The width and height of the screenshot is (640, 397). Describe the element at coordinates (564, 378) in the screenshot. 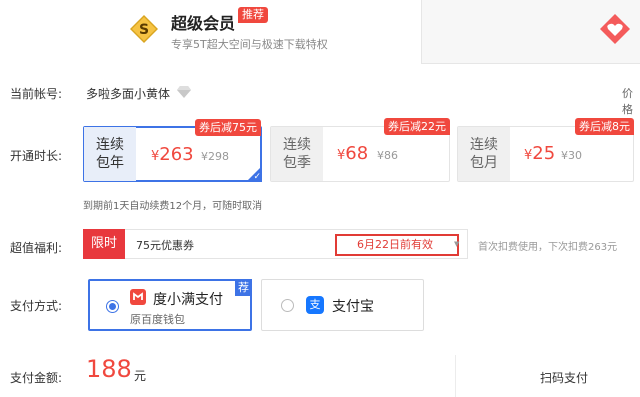

I see `scan-to-pay-label: 扫码支付` at that location.